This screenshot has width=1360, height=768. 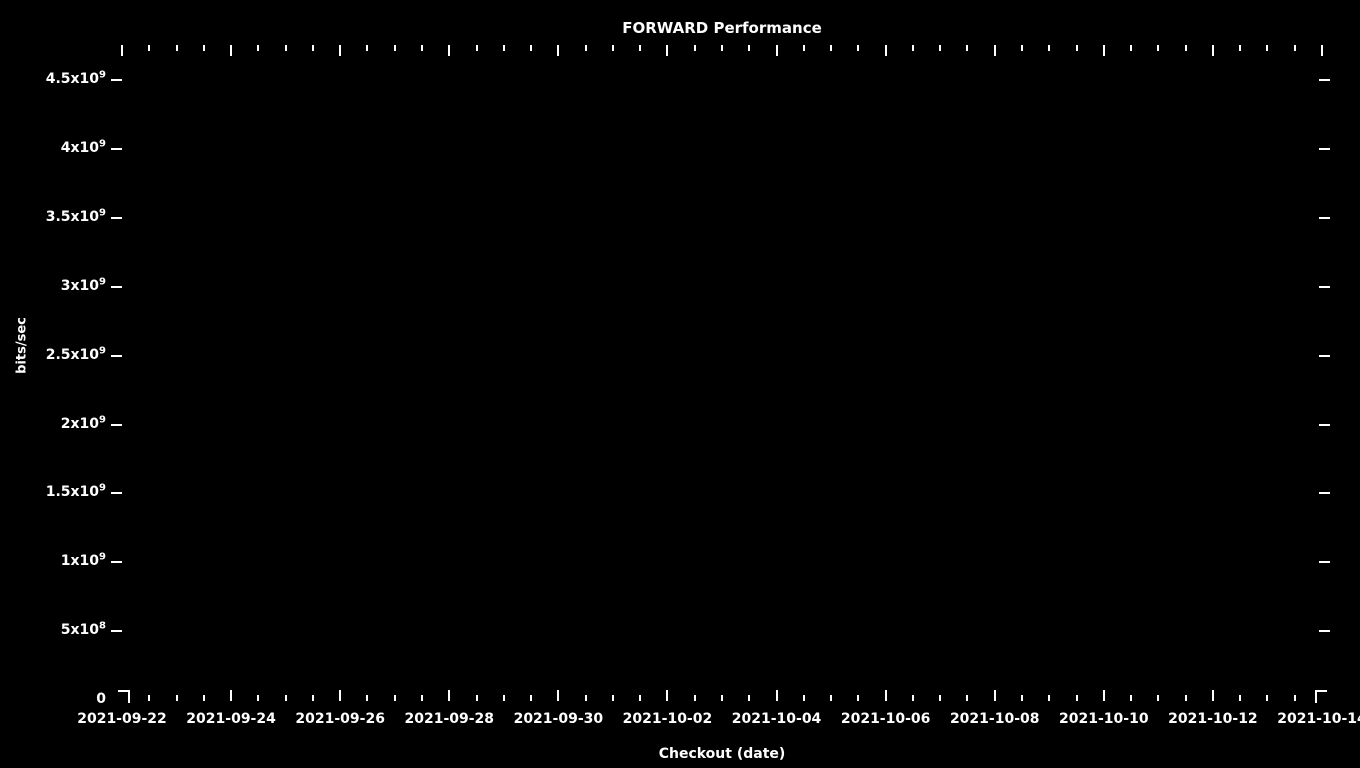 What do you see at coordinates (722, 754) in the screenshot?
I see `x-axis-title: Checkout (date)` at bounding box center [722, 754].